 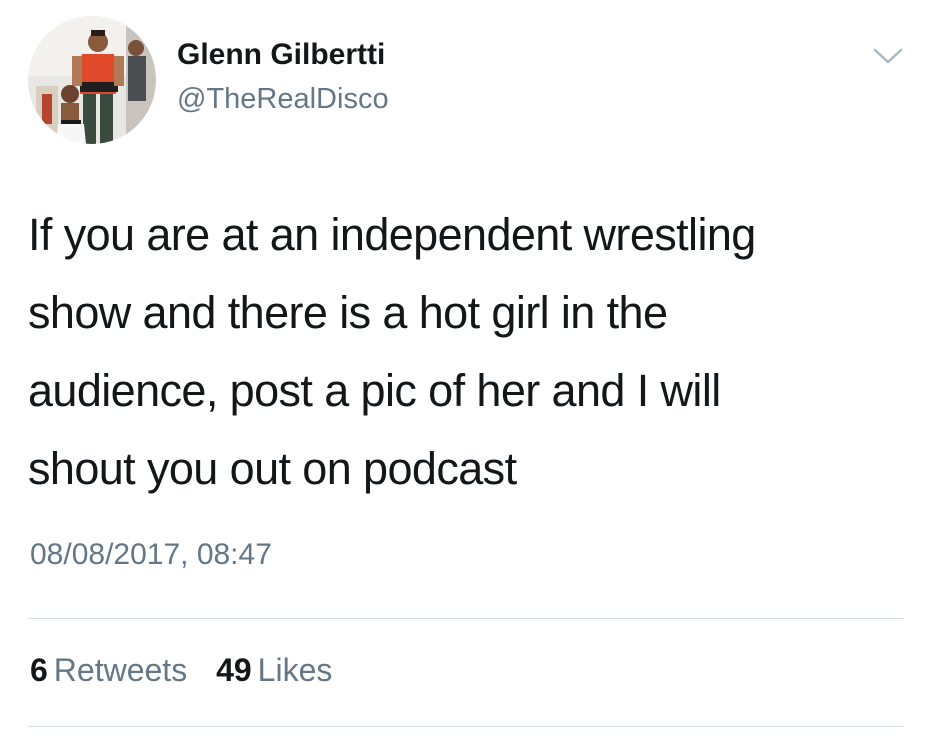 What do you see at coordinates (283, 99) in the screenshot?
I see `handle: @TheRealDisco` at bounding box center [283, 99].